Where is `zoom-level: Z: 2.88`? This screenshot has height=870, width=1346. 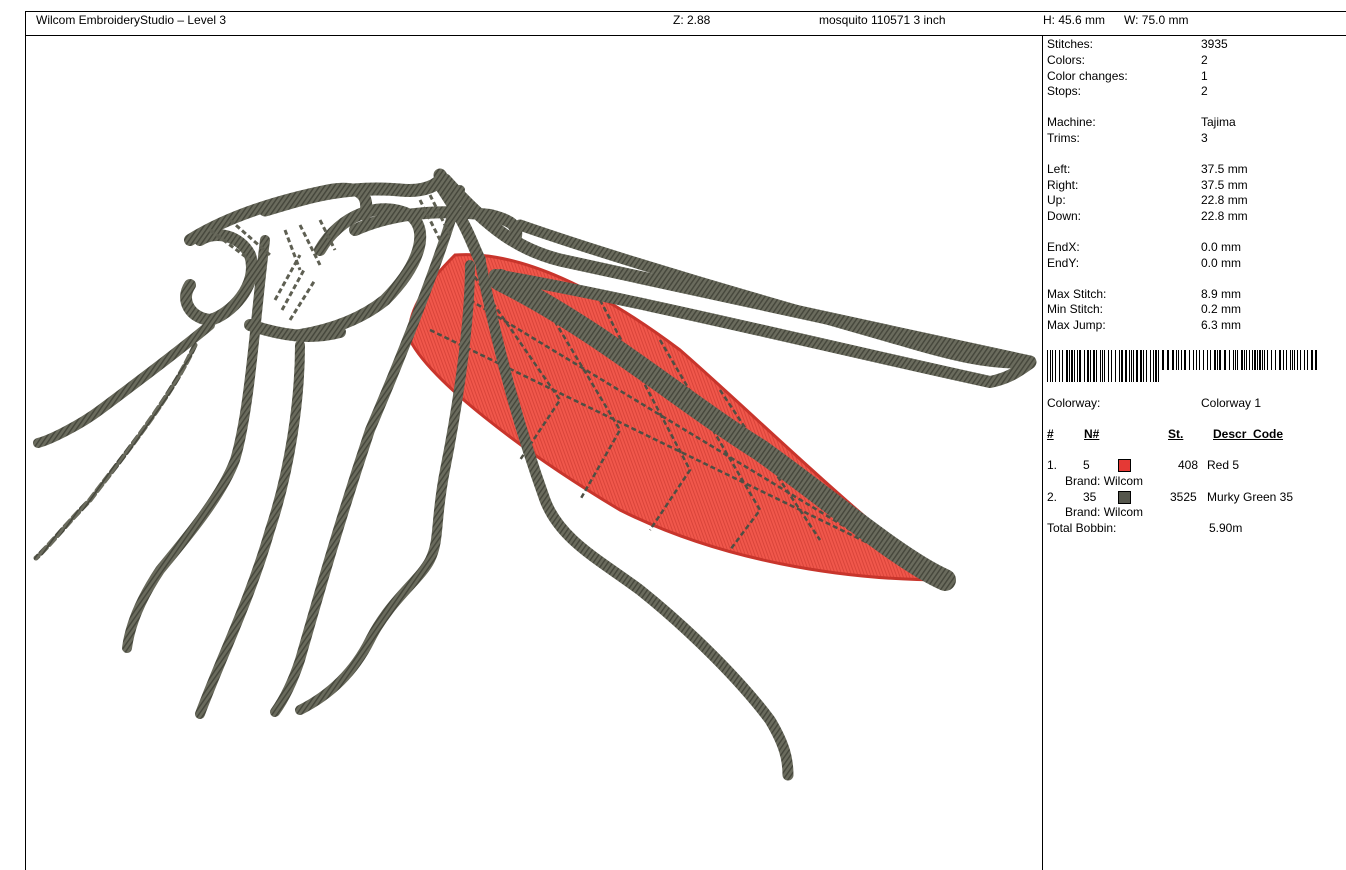
zoom-level: Z: 2.88 is located at coordinates (692, 20).